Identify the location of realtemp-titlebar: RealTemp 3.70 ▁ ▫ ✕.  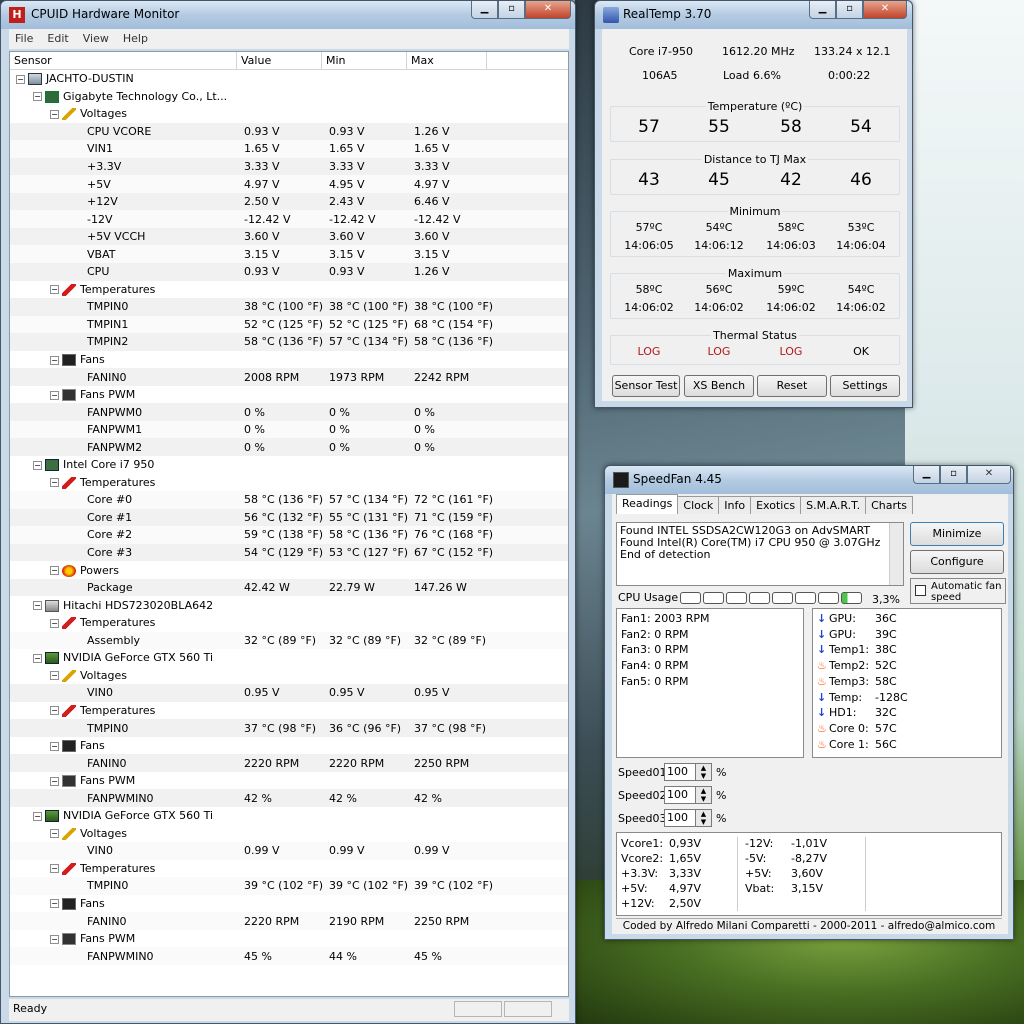
(753, 15).